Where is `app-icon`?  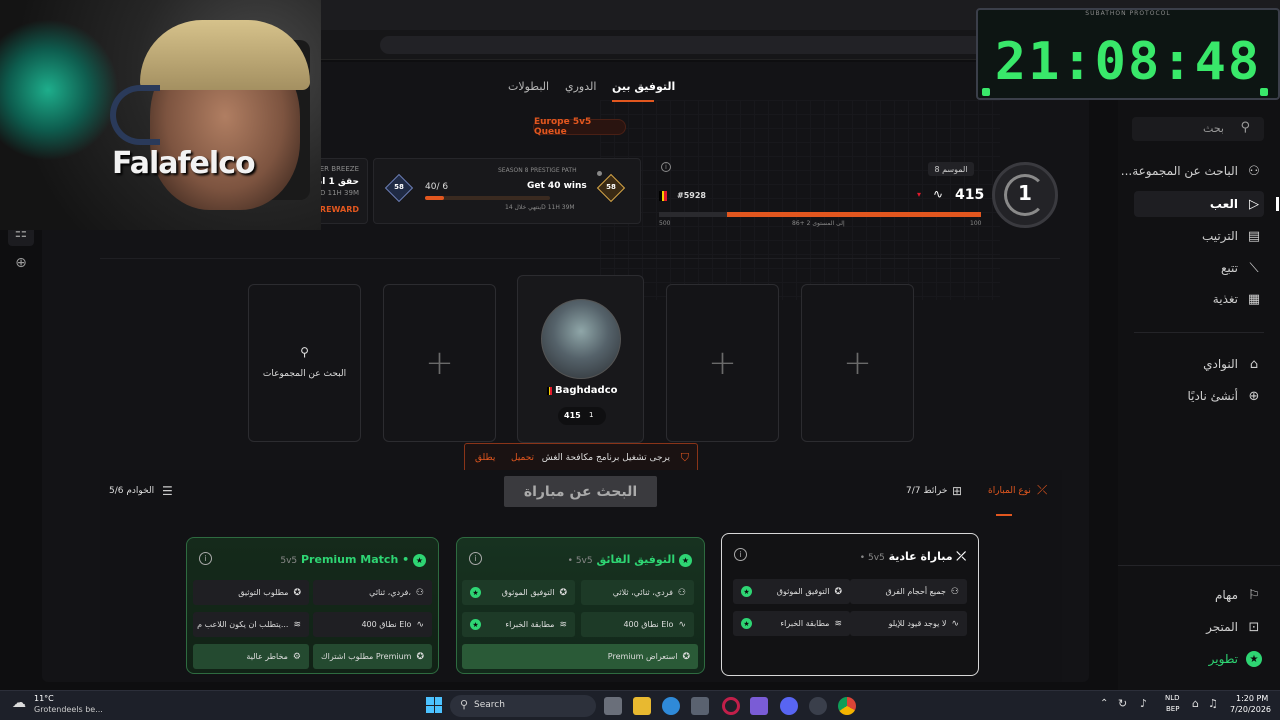 app-icon is located at coordinates (759, 706).